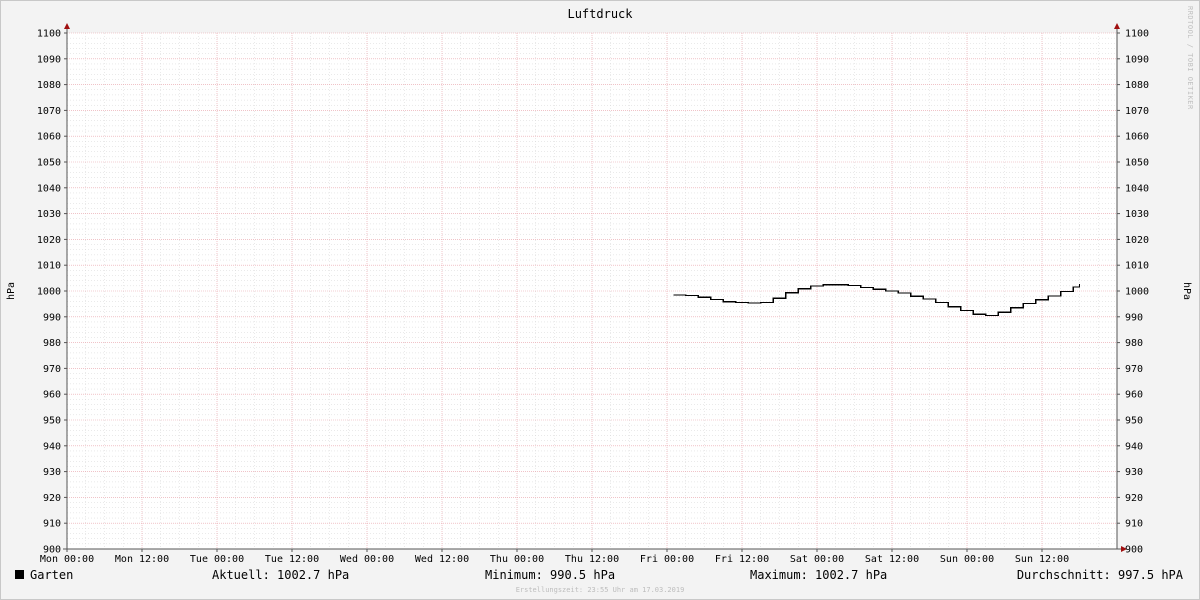 The width and height of the screenshot is (1200, 600). What do you see at coordinates (1100, 575) in the screenshot?
I see `legend-average: Durchschnitt: 997.5 hPA` at bounding box center [1100, 575].